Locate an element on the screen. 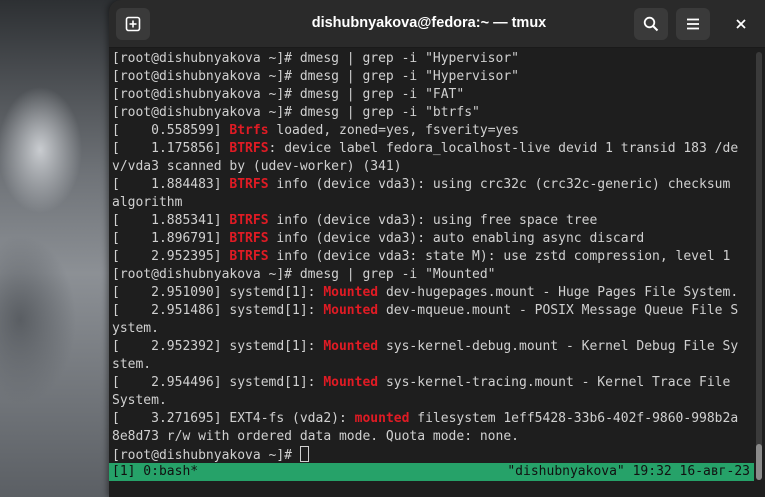 This screenshot has height=497, width=765. tmux-window-list: [1] 0:bash* is located at coordinates (155, 472).